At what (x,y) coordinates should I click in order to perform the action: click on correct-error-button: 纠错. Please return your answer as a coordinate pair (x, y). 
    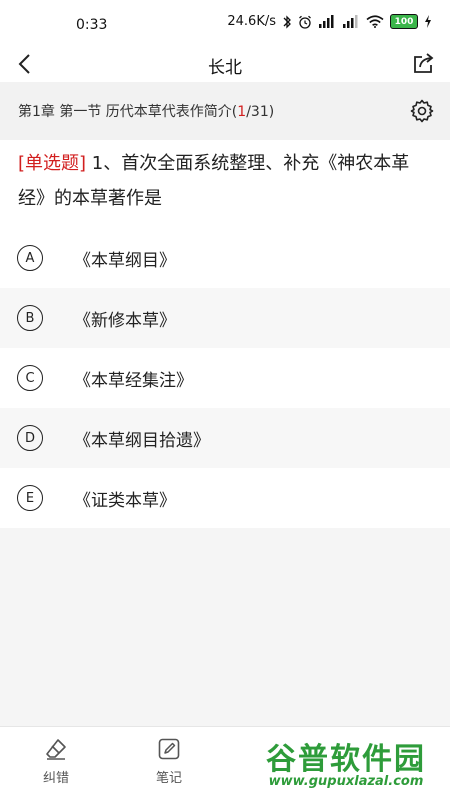
    Looking at the image, I should click on (56, 761).